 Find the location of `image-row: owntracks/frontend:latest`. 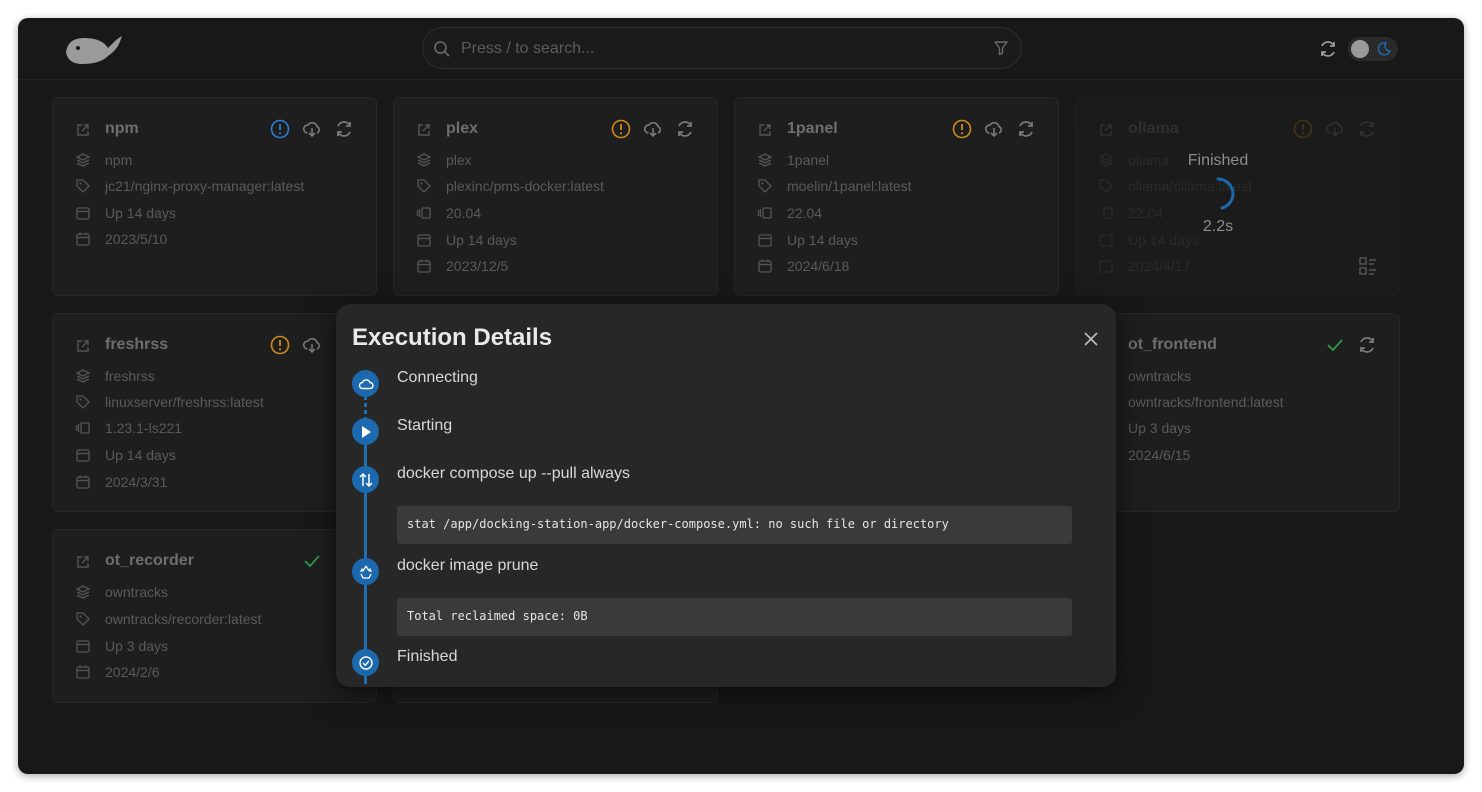

image-row: owntracks/frontend:latest is located at coordinates (1206, 402).